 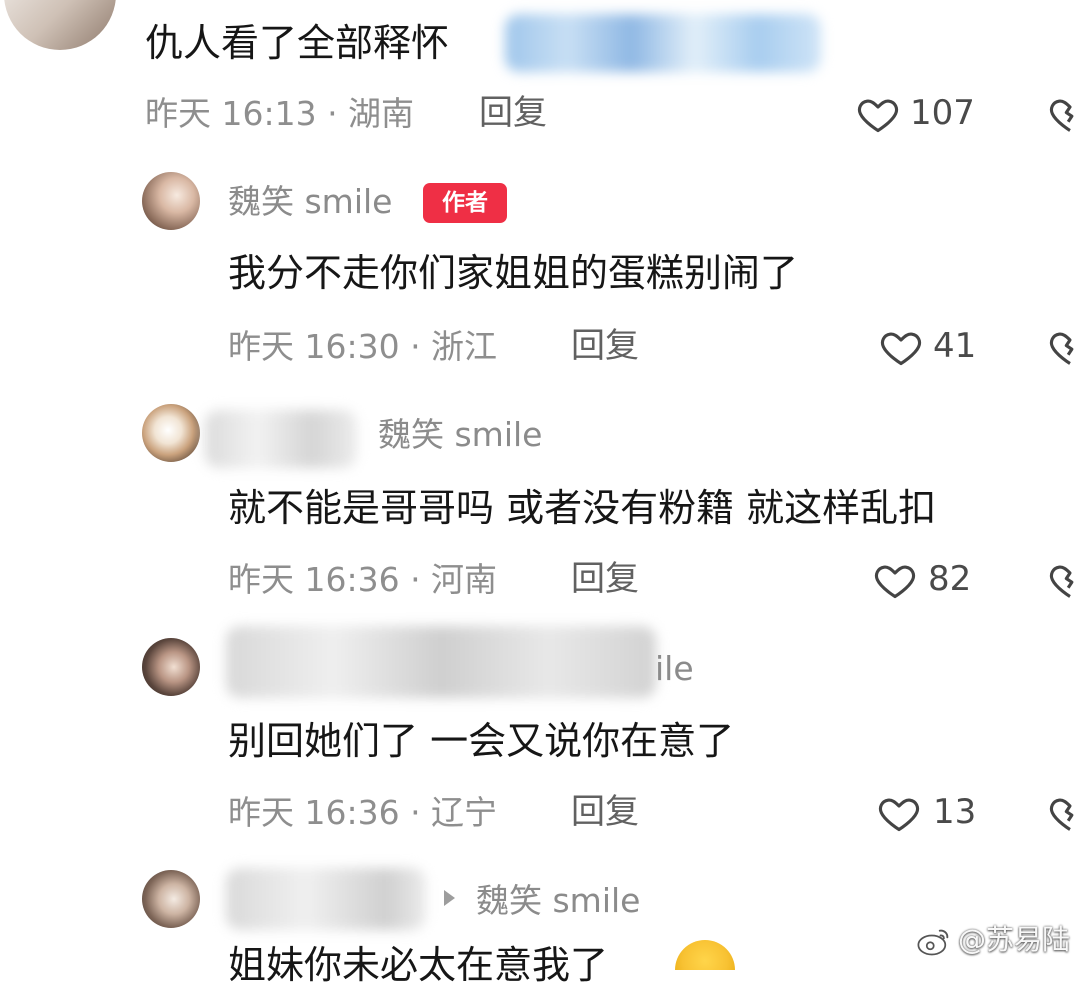 What do you see at coordinates (465, 203) in the screenshot?
I see `author-badge: 作者` at bounding box center [465, 203].